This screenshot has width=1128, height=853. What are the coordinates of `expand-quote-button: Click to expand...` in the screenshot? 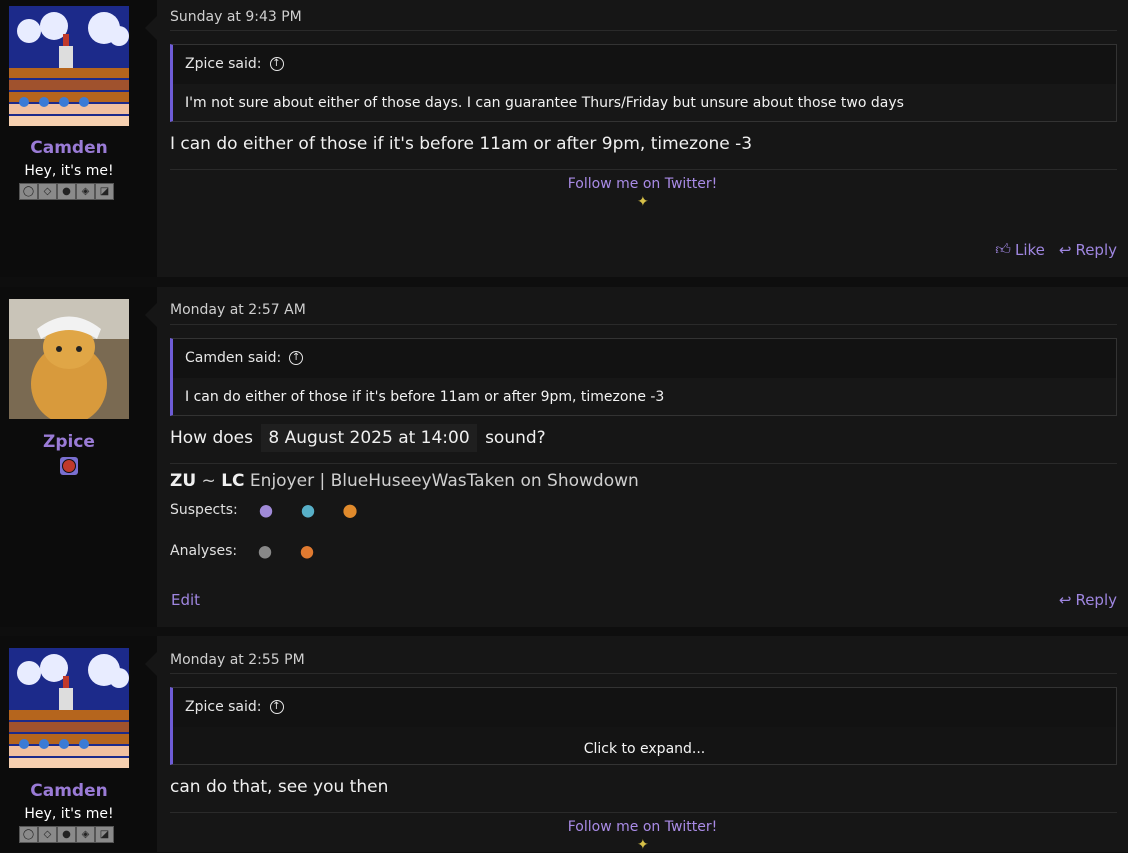 It's located at (644, 745).